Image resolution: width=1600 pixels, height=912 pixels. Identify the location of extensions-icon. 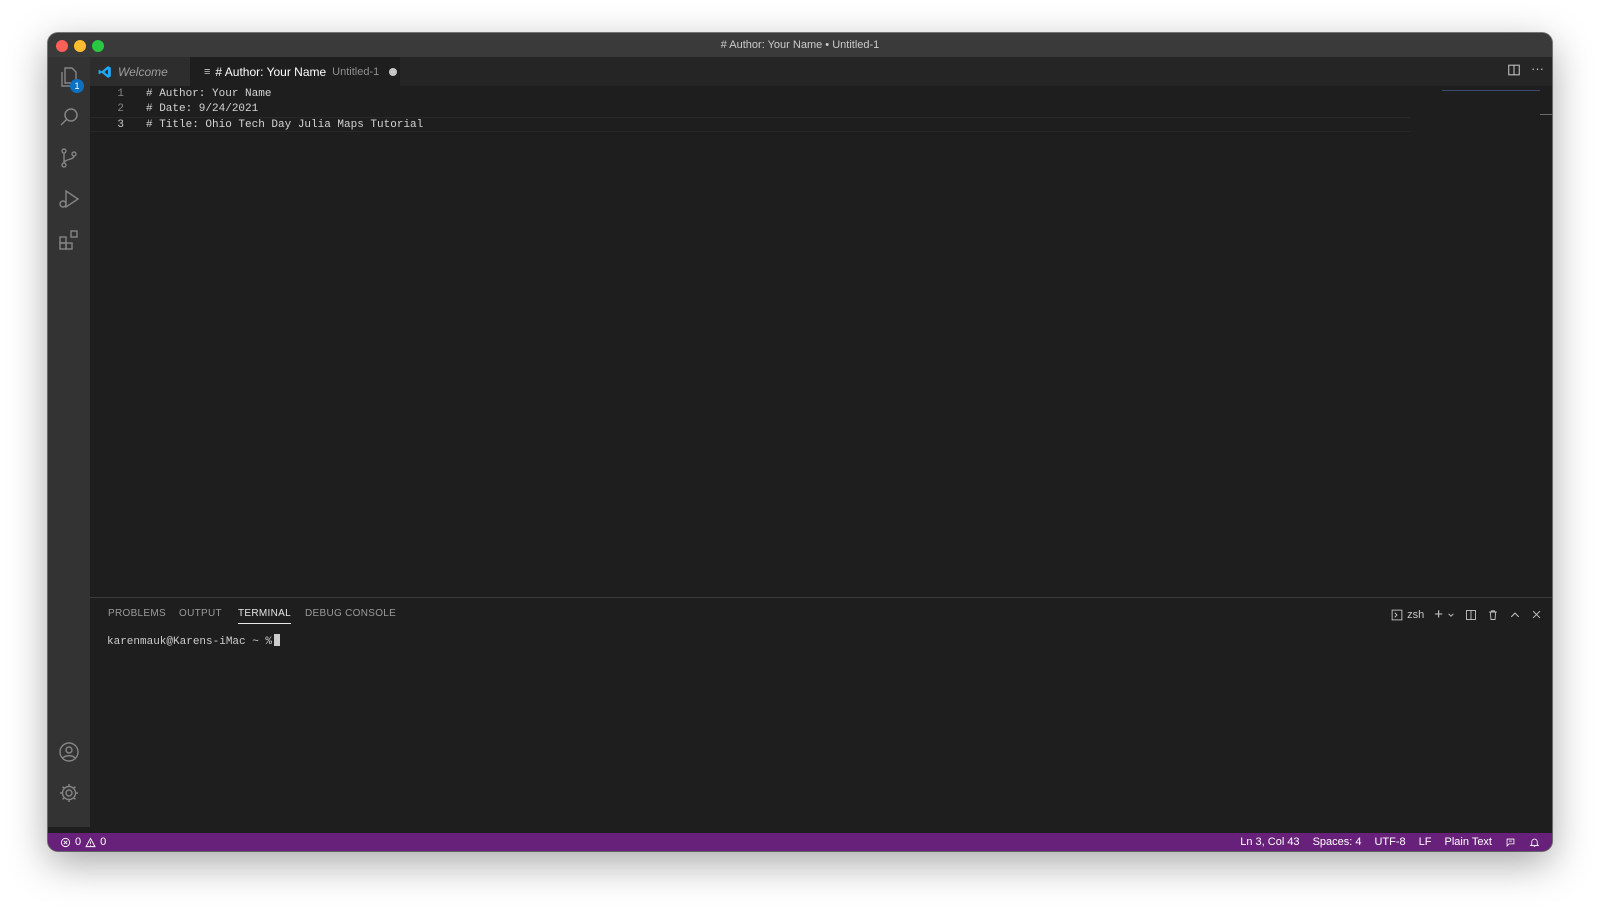
(68, 240).